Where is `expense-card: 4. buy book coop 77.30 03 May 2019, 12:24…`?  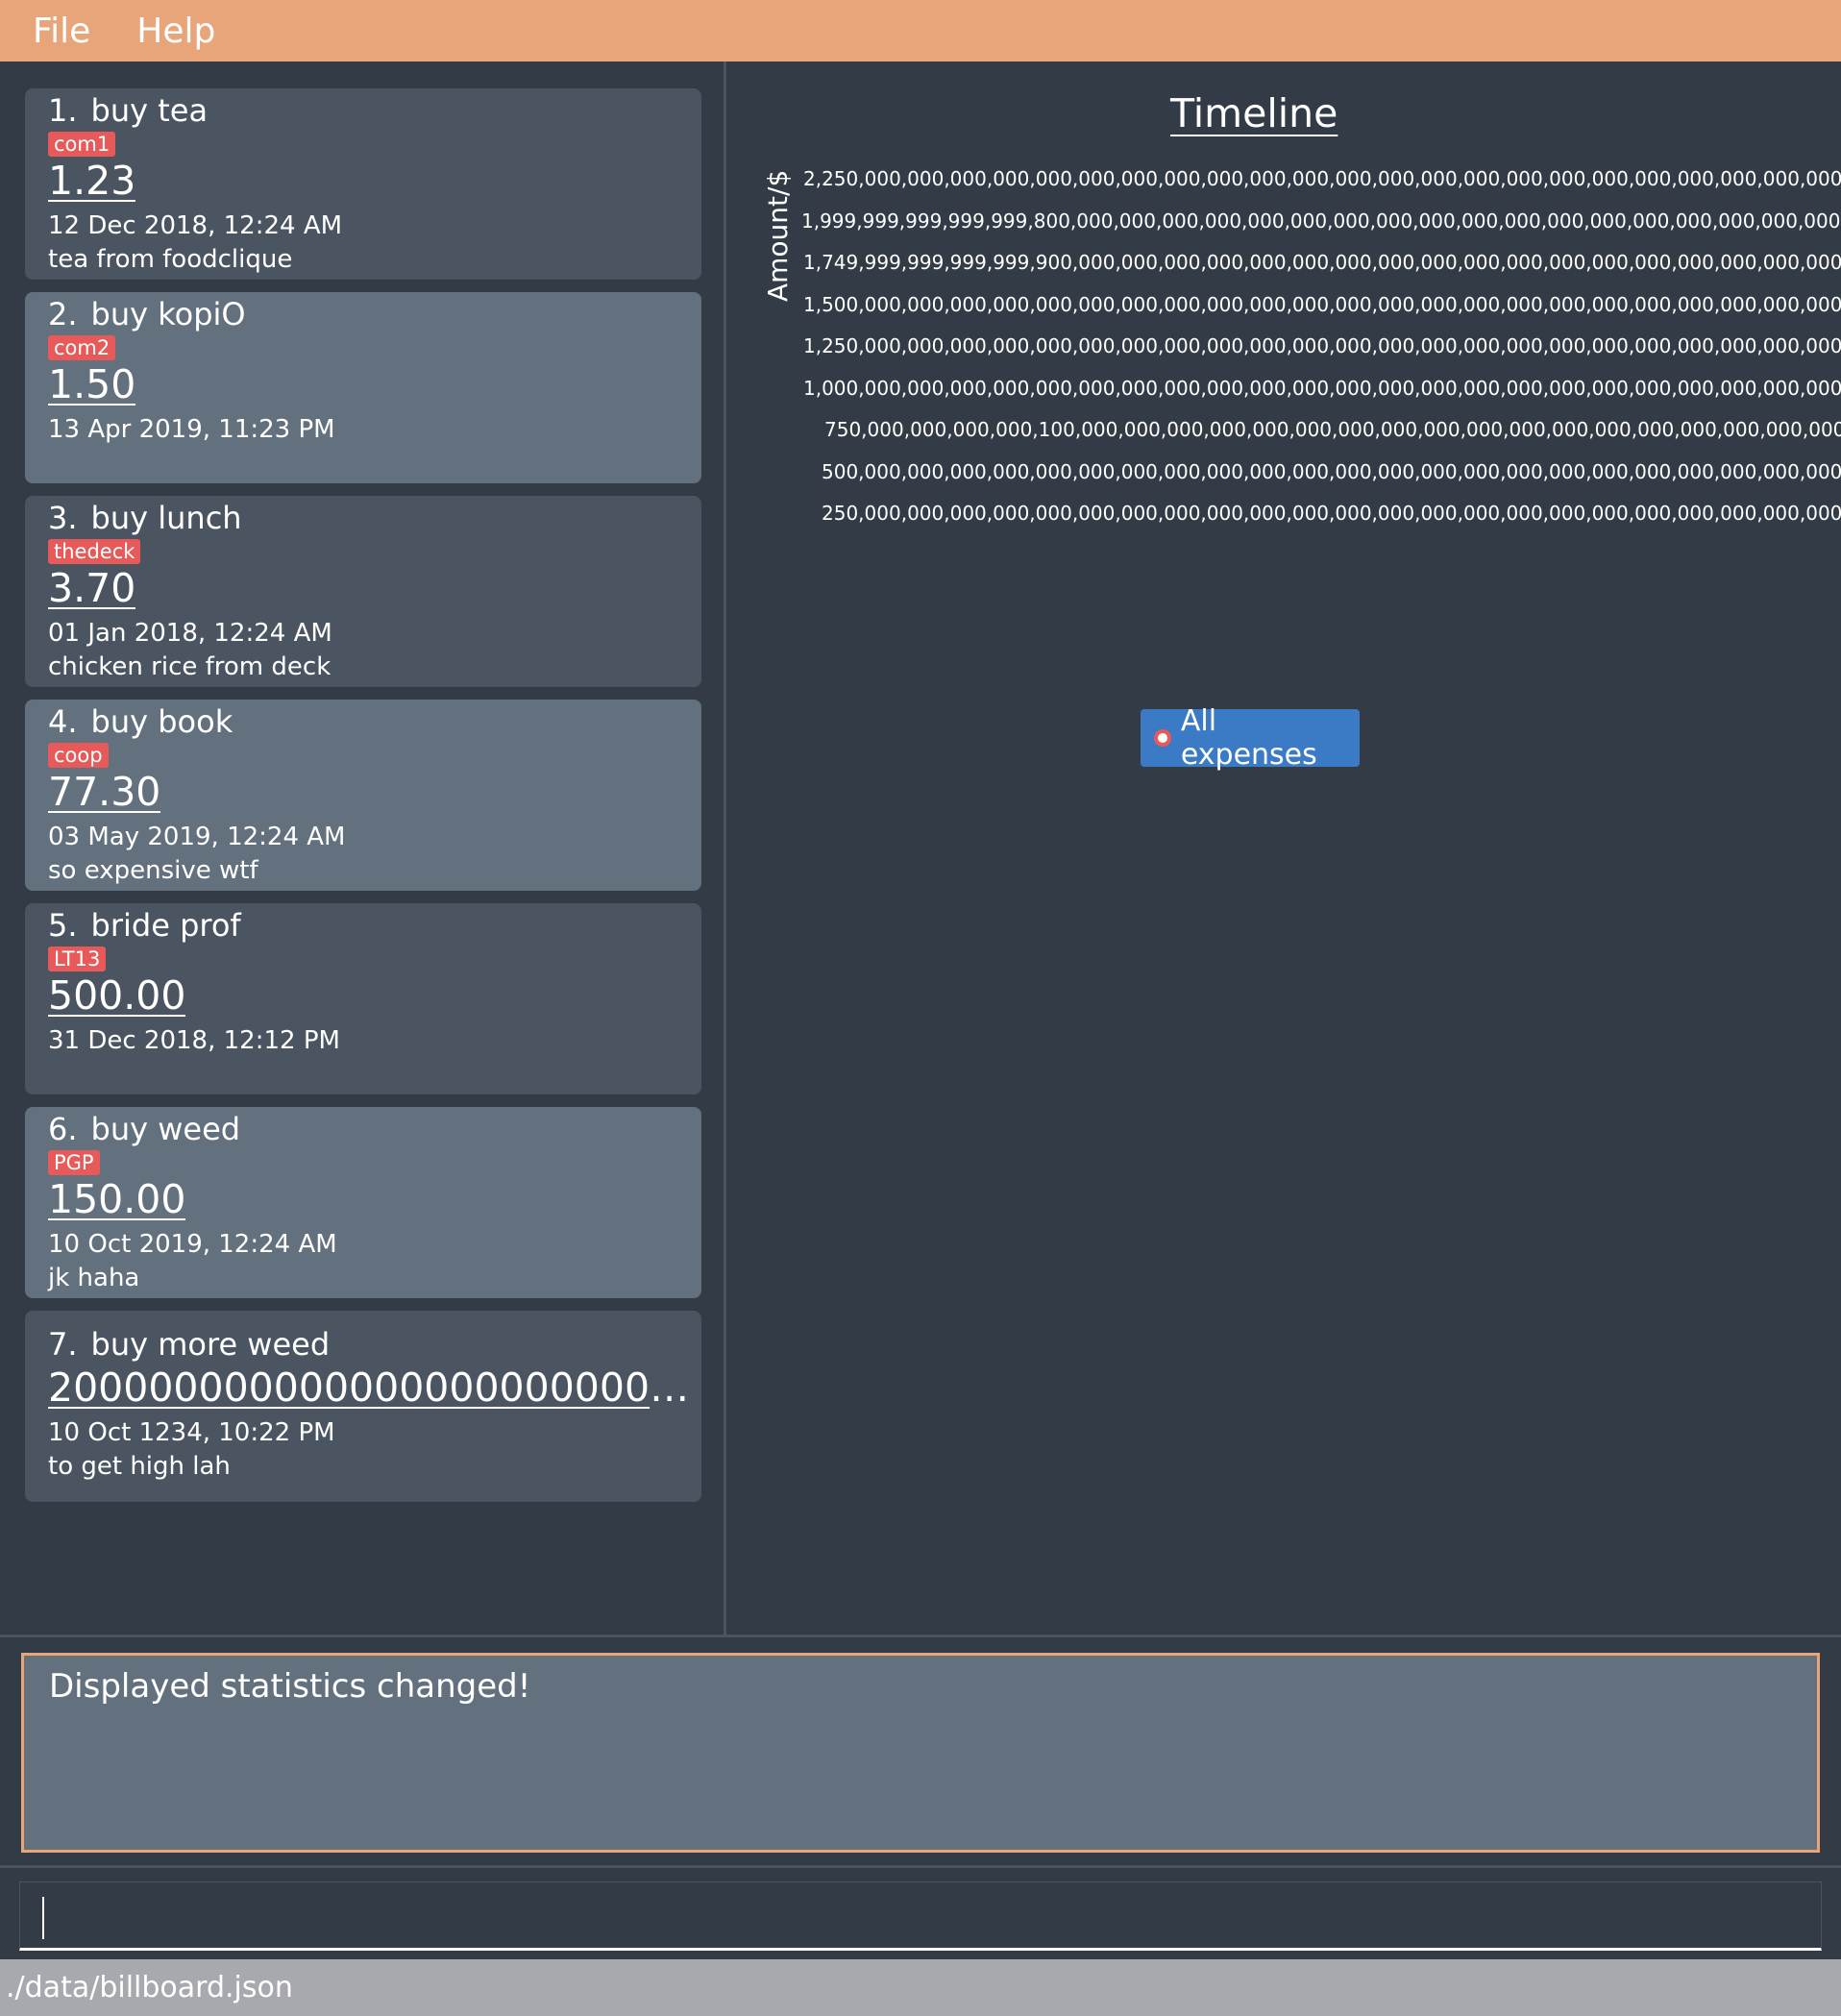 expense-card: 4. buy book coop 77.30 03 May 2019, 12:24… is located at coordinates (363, 795).